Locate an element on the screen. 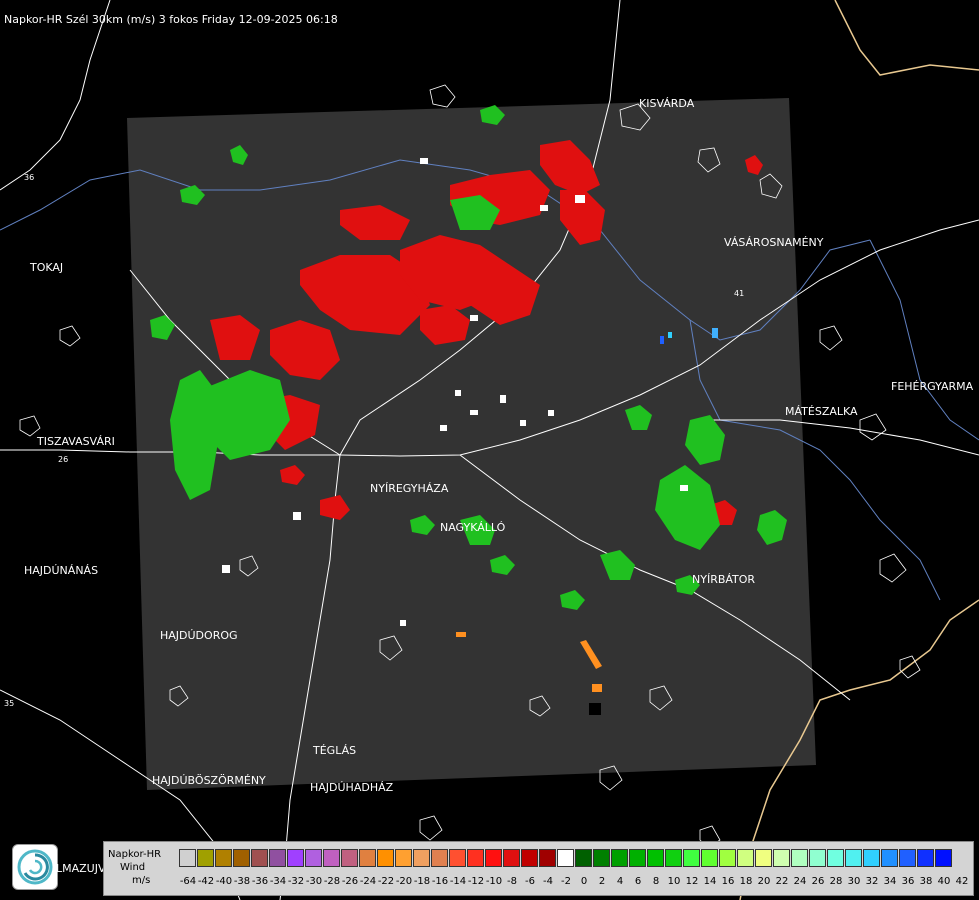 Image resolution: width=979 pixels, height=900 pixels. city-label-kisvarda: KISVÁRDA is located at coordinates (667, 103).